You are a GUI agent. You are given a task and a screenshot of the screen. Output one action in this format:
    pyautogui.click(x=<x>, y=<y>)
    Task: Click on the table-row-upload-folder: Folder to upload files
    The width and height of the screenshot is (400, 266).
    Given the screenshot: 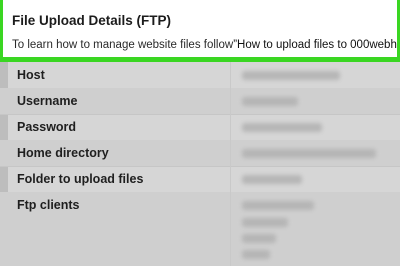 What is the action you would take?
    pyautogui.click(x=200, y=179)
    